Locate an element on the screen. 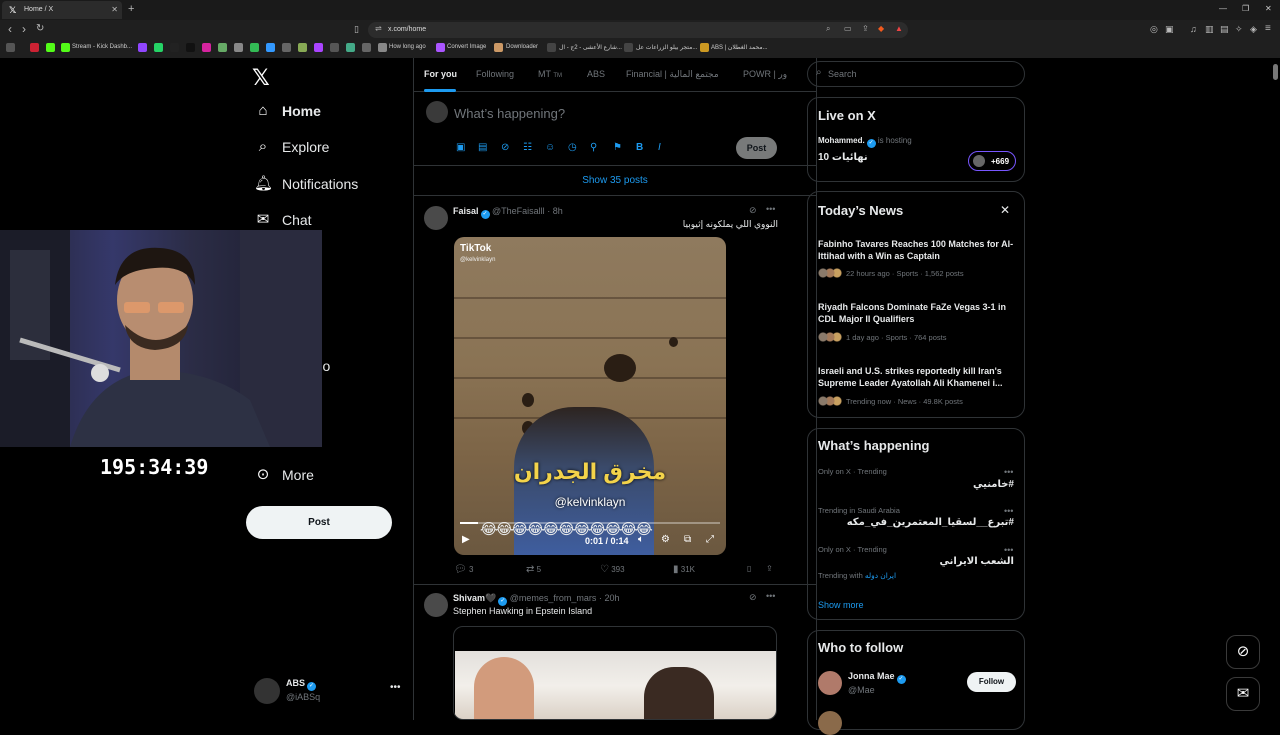  bookmark-convert-icon is located at coordinates (440, 47).